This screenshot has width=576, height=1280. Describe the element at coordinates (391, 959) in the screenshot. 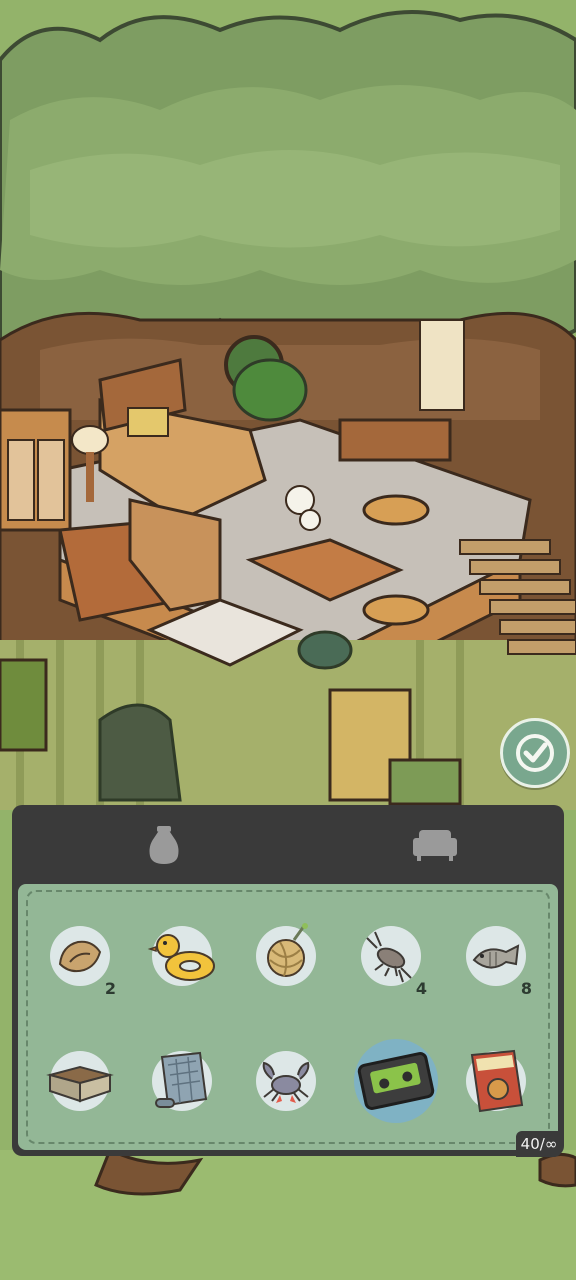

I see `inventory-item: 4` at that location.